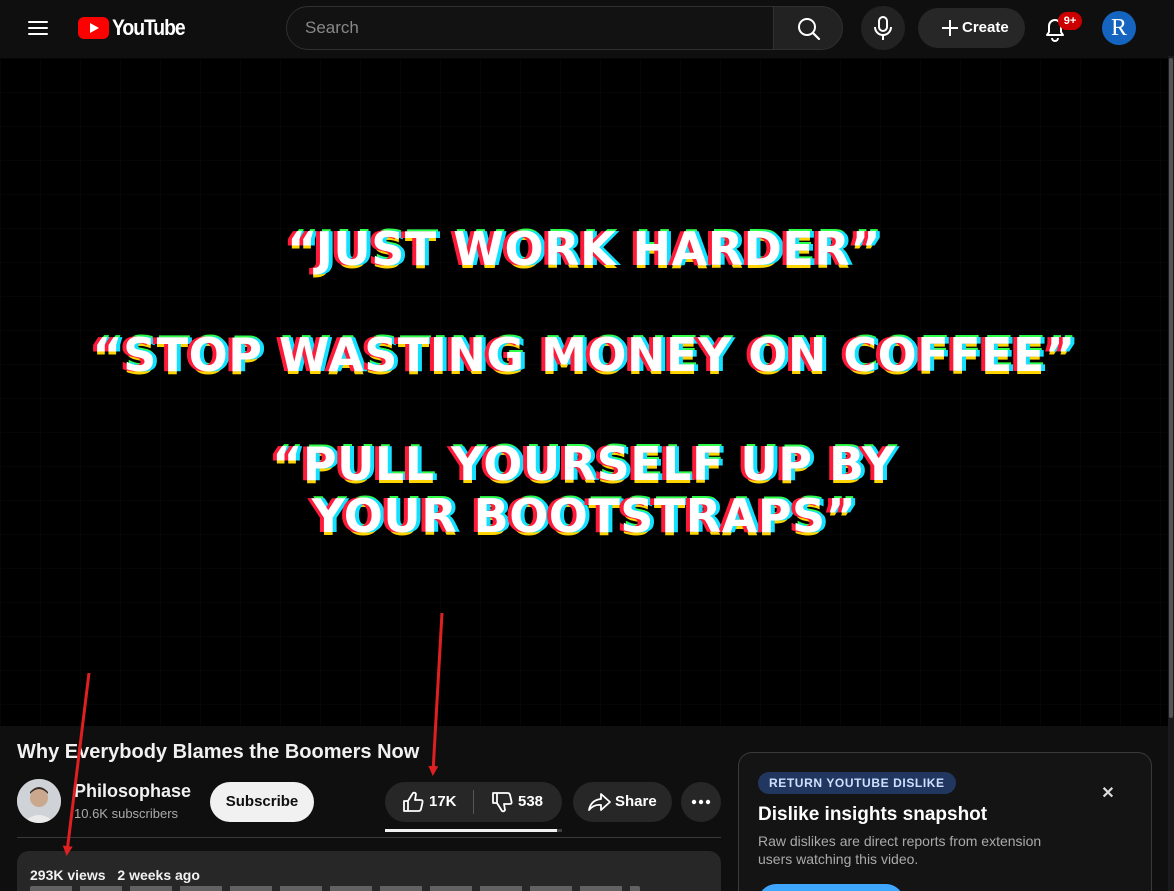 The height and width of the screenshot is (891, 1174). I want to click on video-title: Why Everybody Blames the Boomers Now, so click(218, 752).